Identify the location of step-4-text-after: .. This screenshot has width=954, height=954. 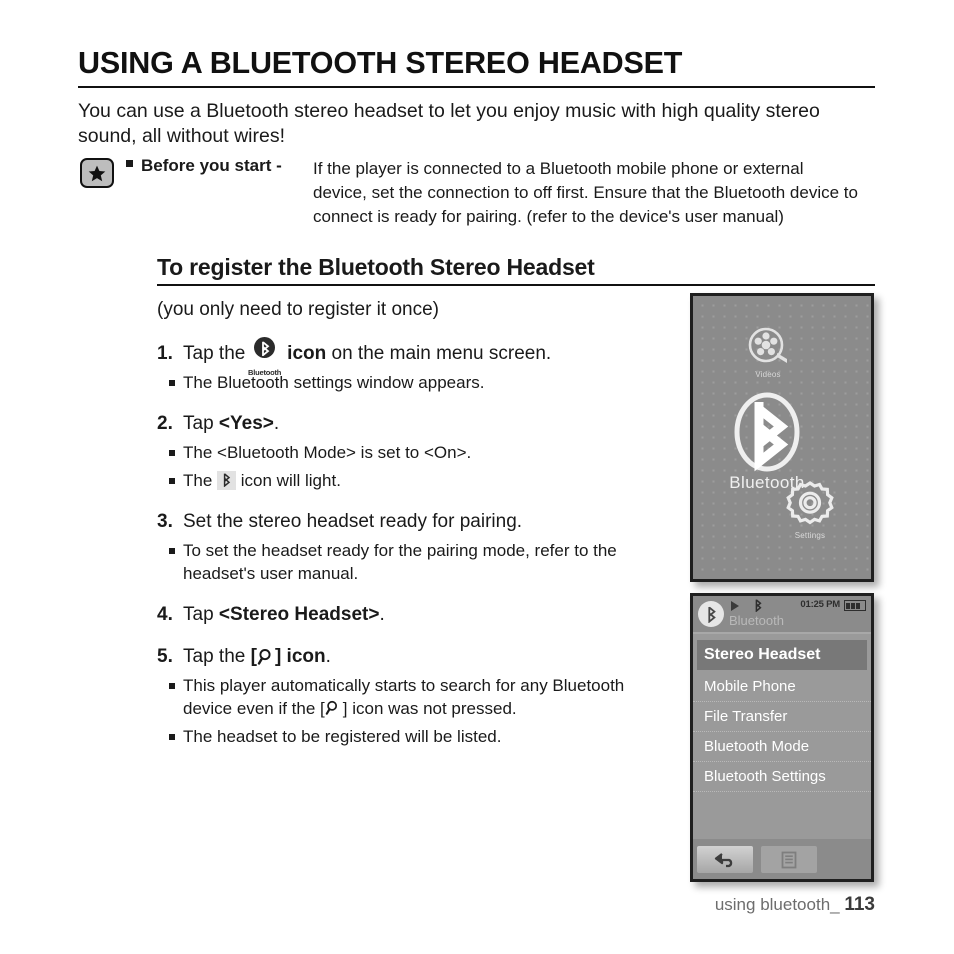
(382, 614).